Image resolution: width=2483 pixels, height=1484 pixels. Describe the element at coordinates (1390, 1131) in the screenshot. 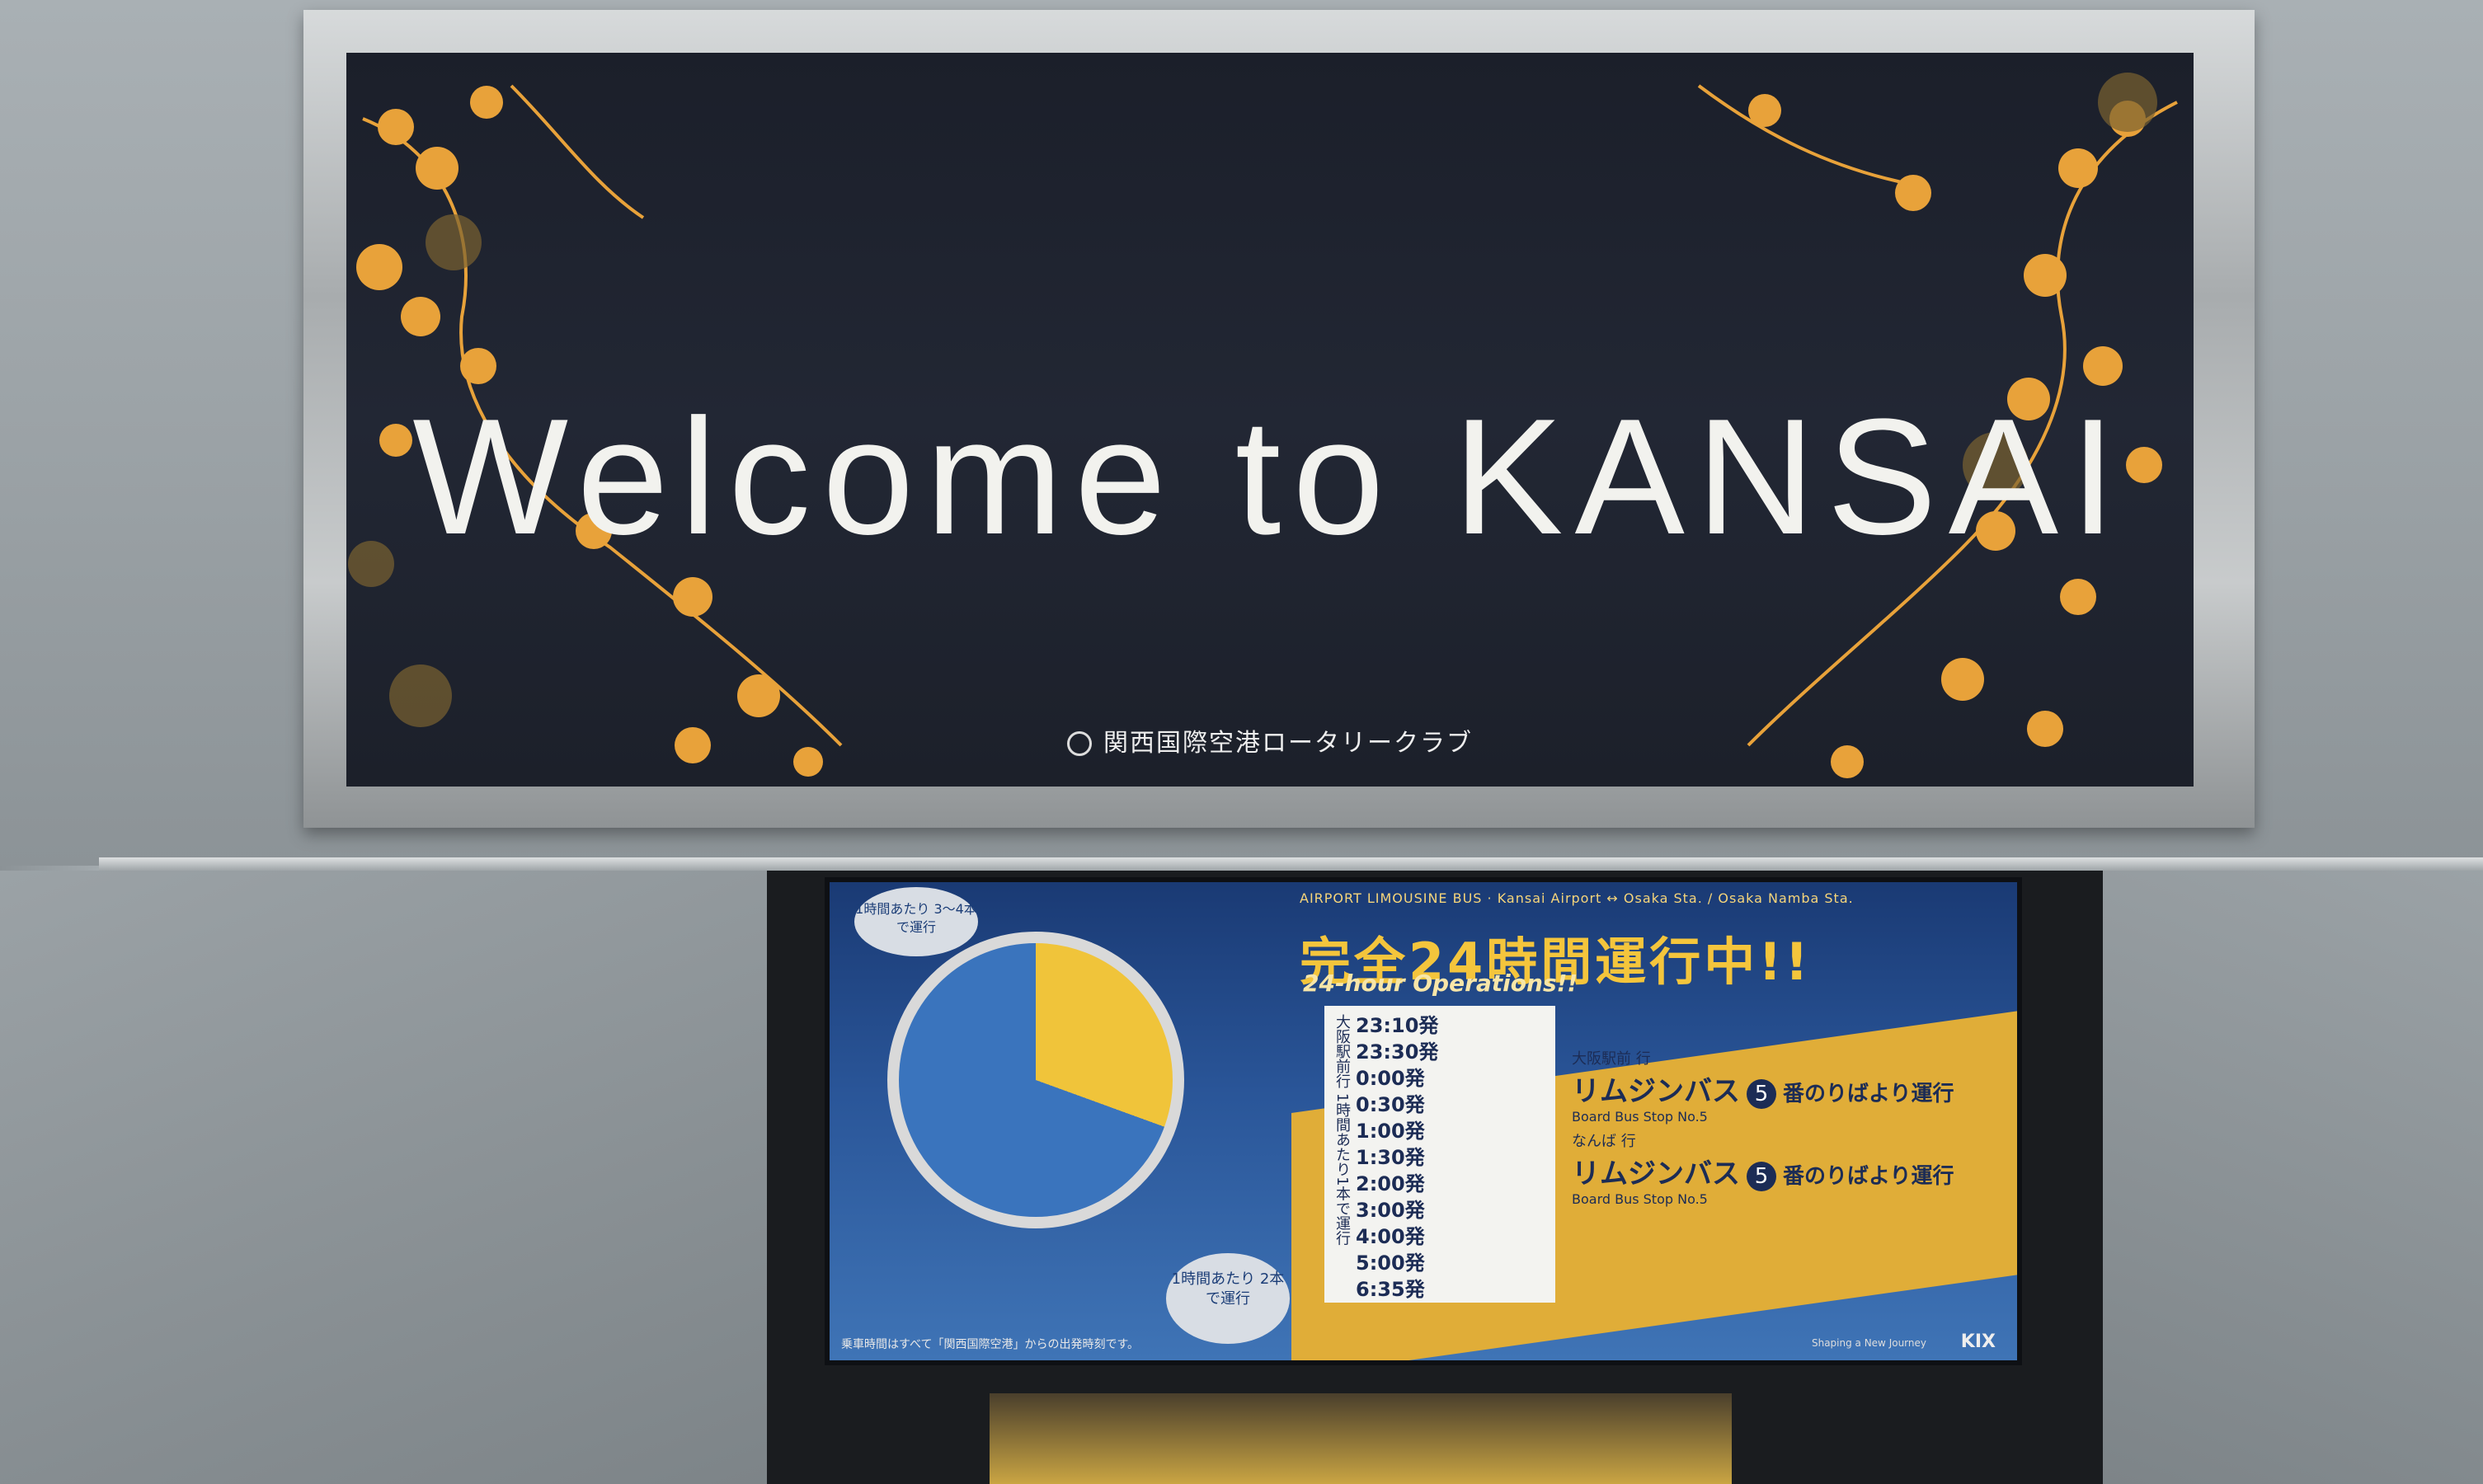

I see `timetable-row: 1:00発` at that location.